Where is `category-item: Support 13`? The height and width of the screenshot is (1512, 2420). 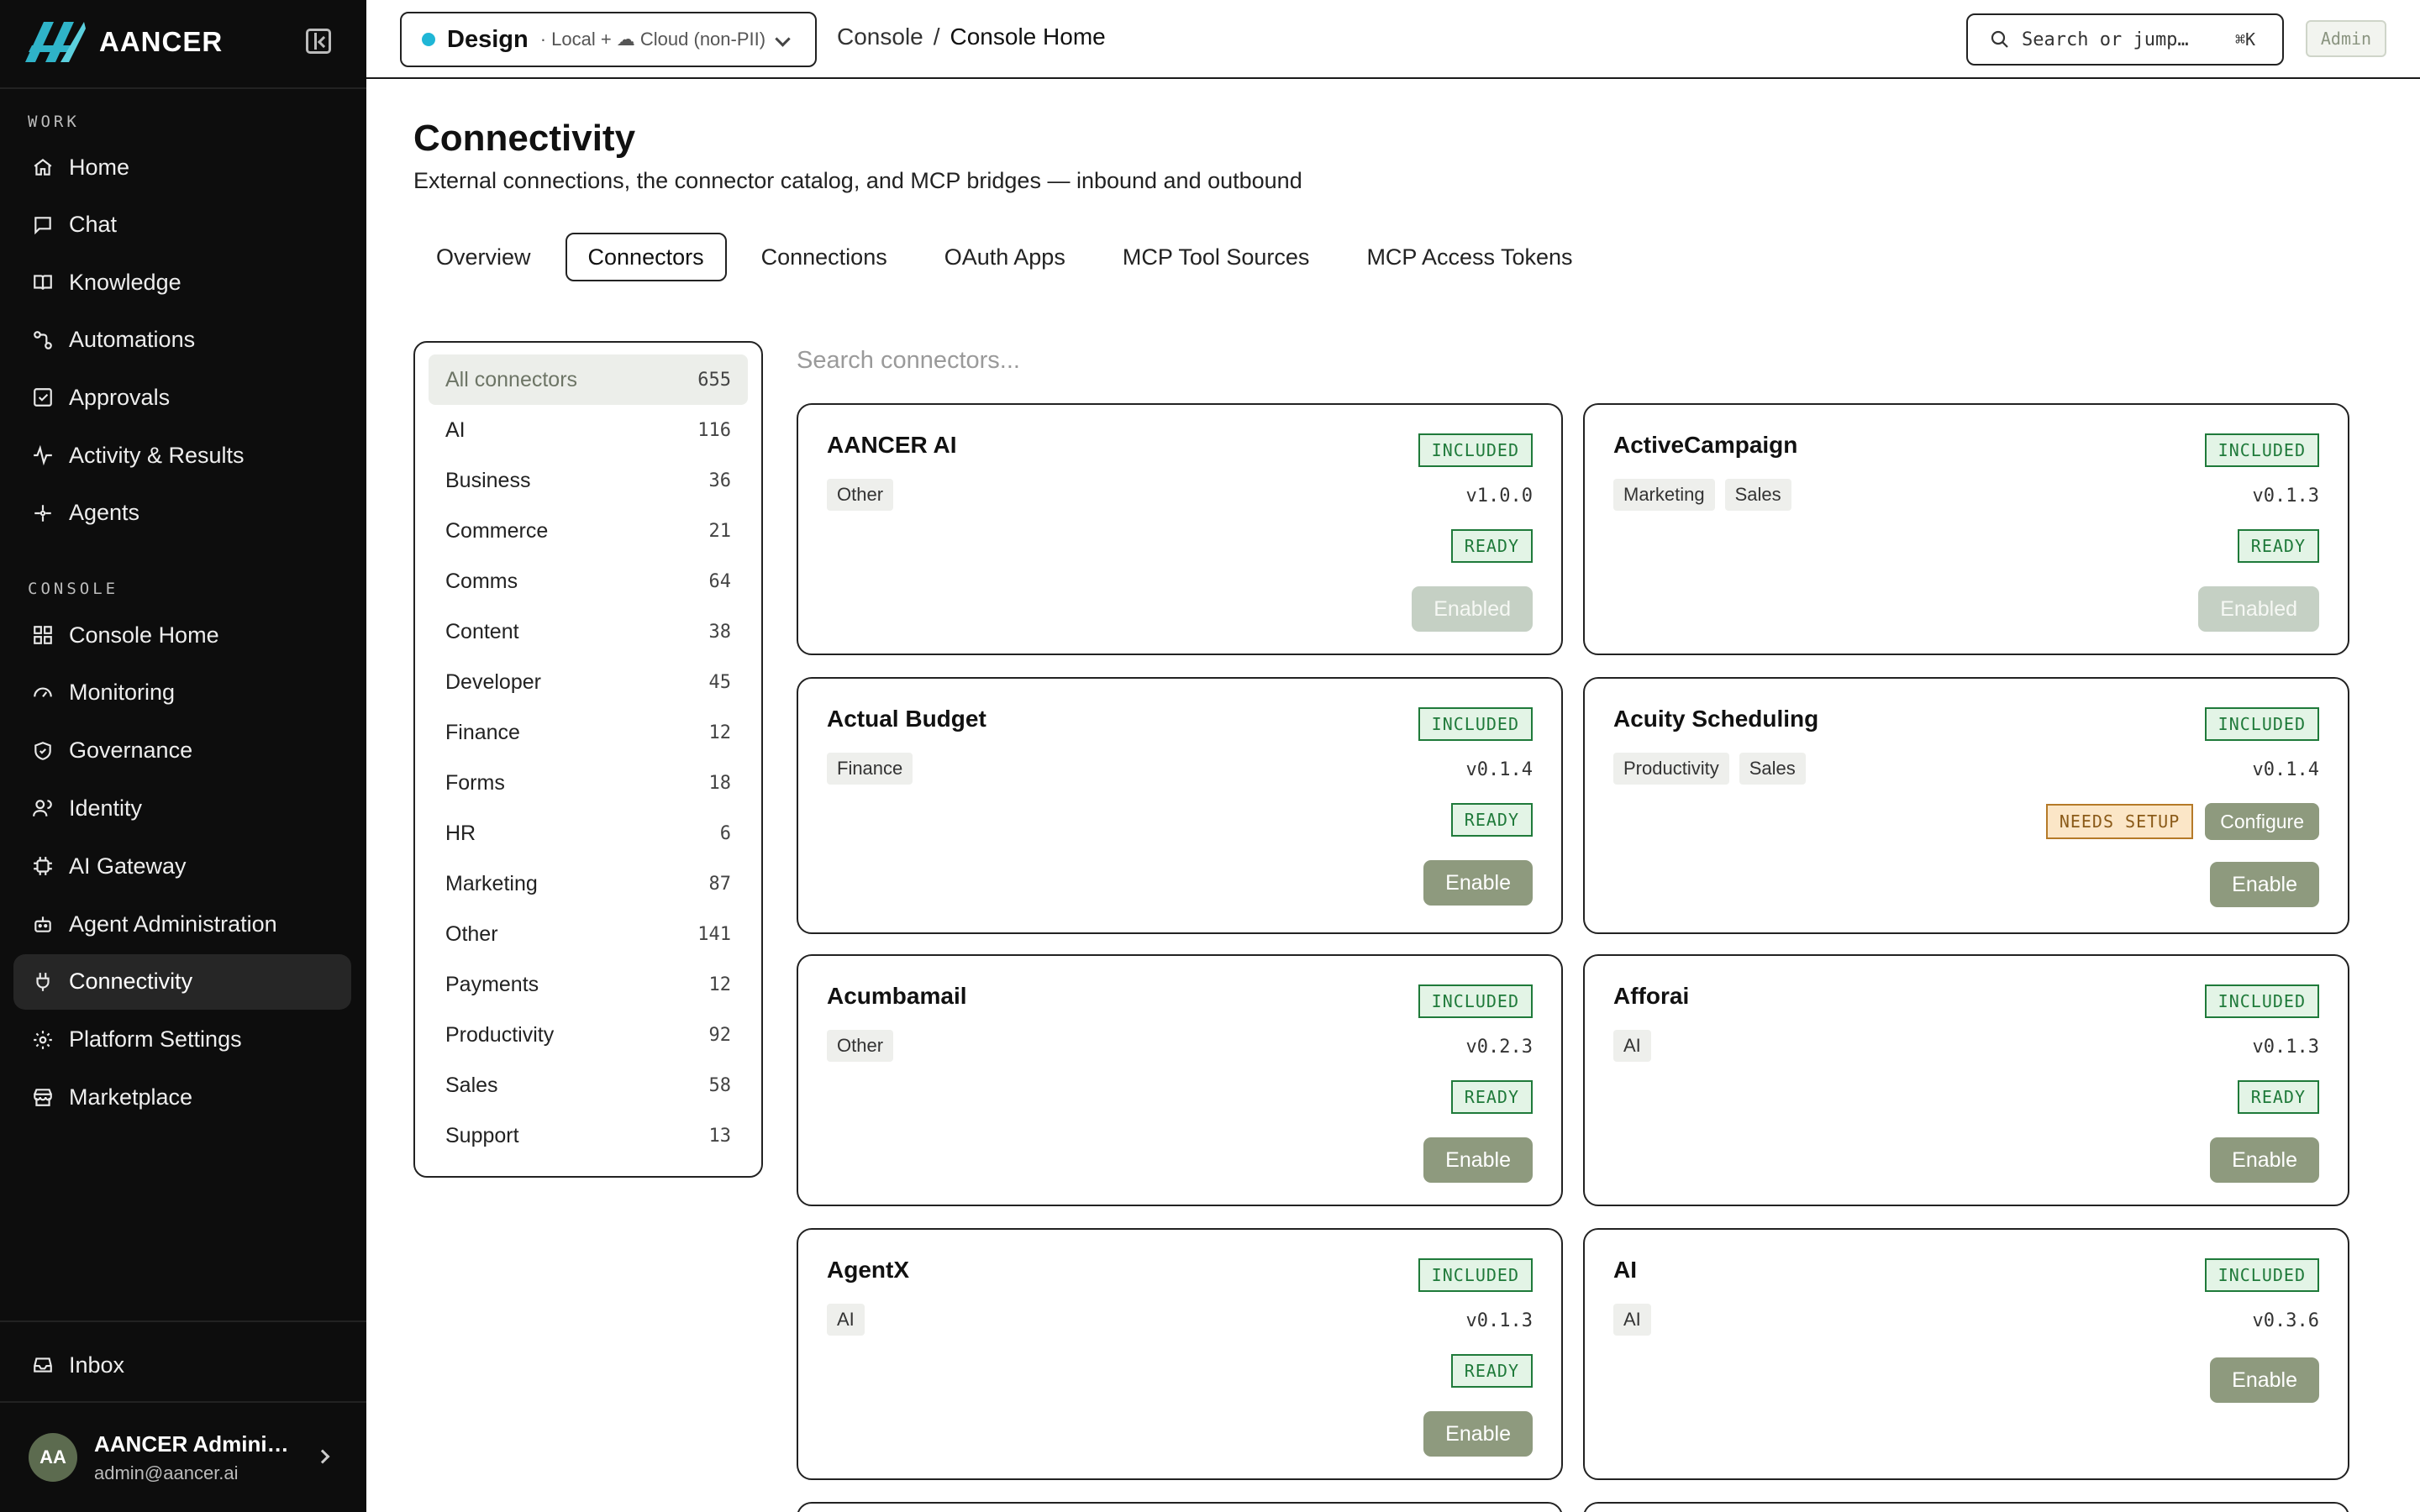
category-item: Support 13 is located at coordinates (588, 1135).